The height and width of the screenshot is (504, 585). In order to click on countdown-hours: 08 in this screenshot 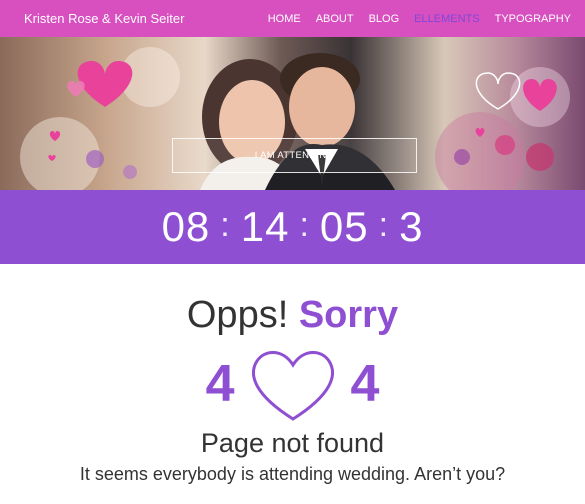, I will do `click(186, 226)`.